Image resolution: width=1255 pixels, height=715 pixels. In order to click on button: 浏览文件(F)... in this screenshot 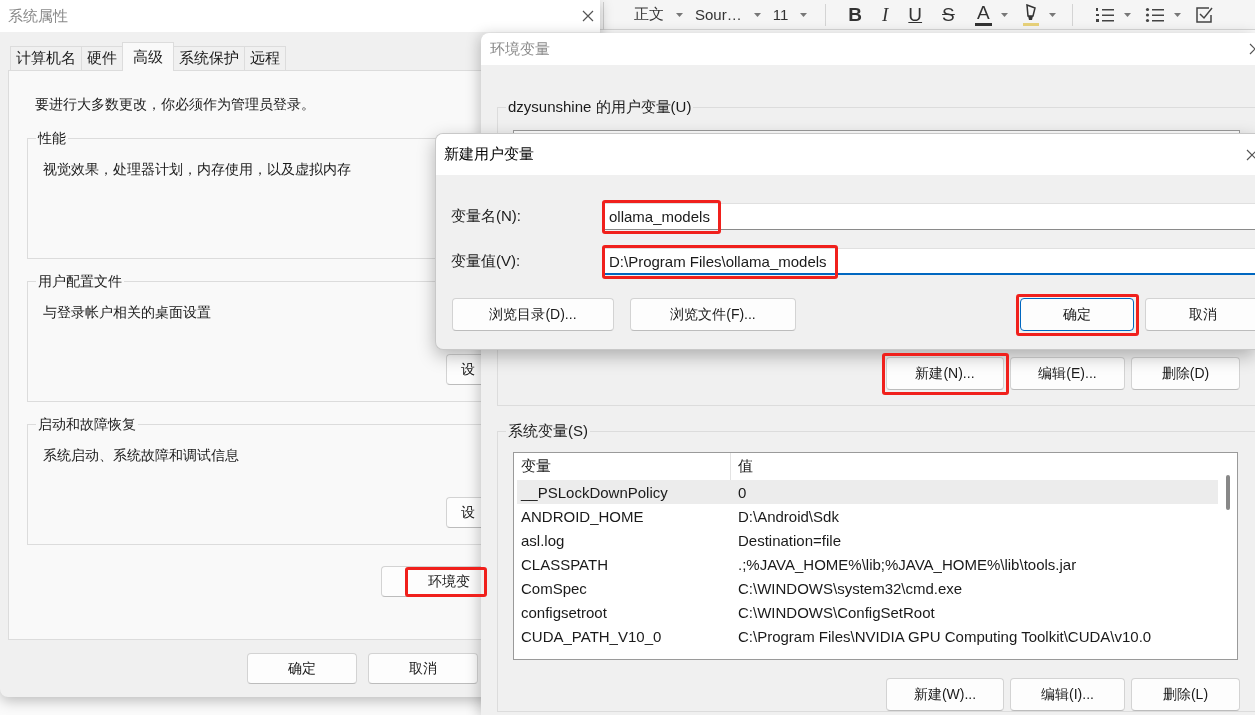, I will do `click(713, 314)`.